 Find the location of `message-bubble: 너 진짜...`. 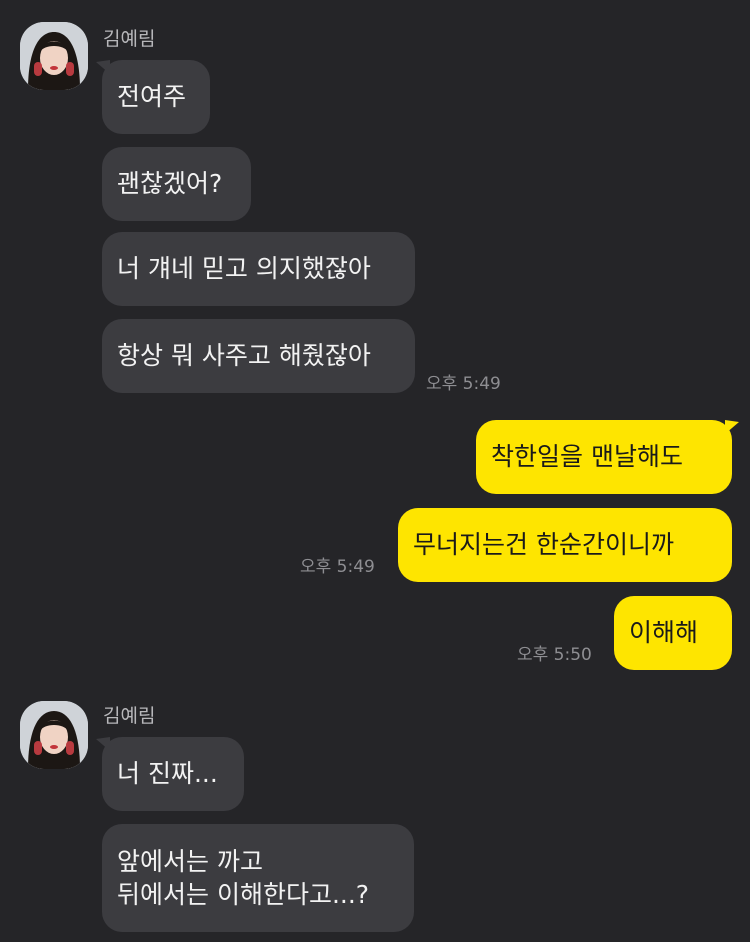

message-bubble: 너 진짜... is located at coordinates (173, 774).